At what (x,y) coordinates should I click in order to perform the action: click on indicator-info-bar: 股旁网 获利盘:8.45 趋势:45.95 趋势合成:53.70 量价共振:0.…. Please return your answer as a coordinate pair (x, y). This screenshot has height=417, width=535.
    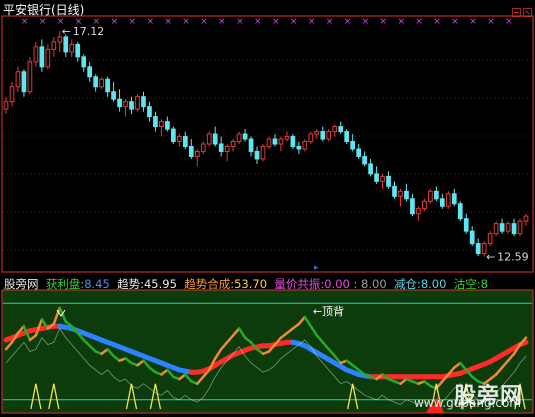
    Looking at the image, I should click on (246, 284).